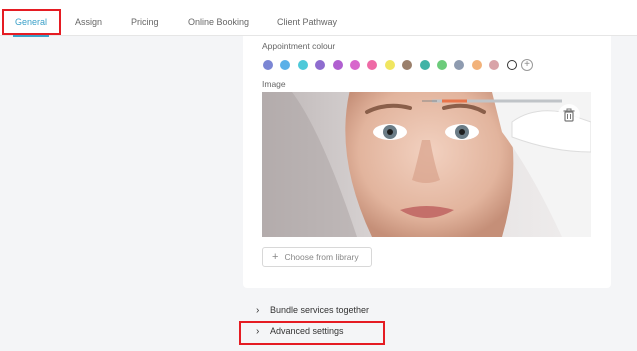 This screenshot has height=351, width=637. I want to click on bundle-services-label: Bundle services together, so click(320, 310).